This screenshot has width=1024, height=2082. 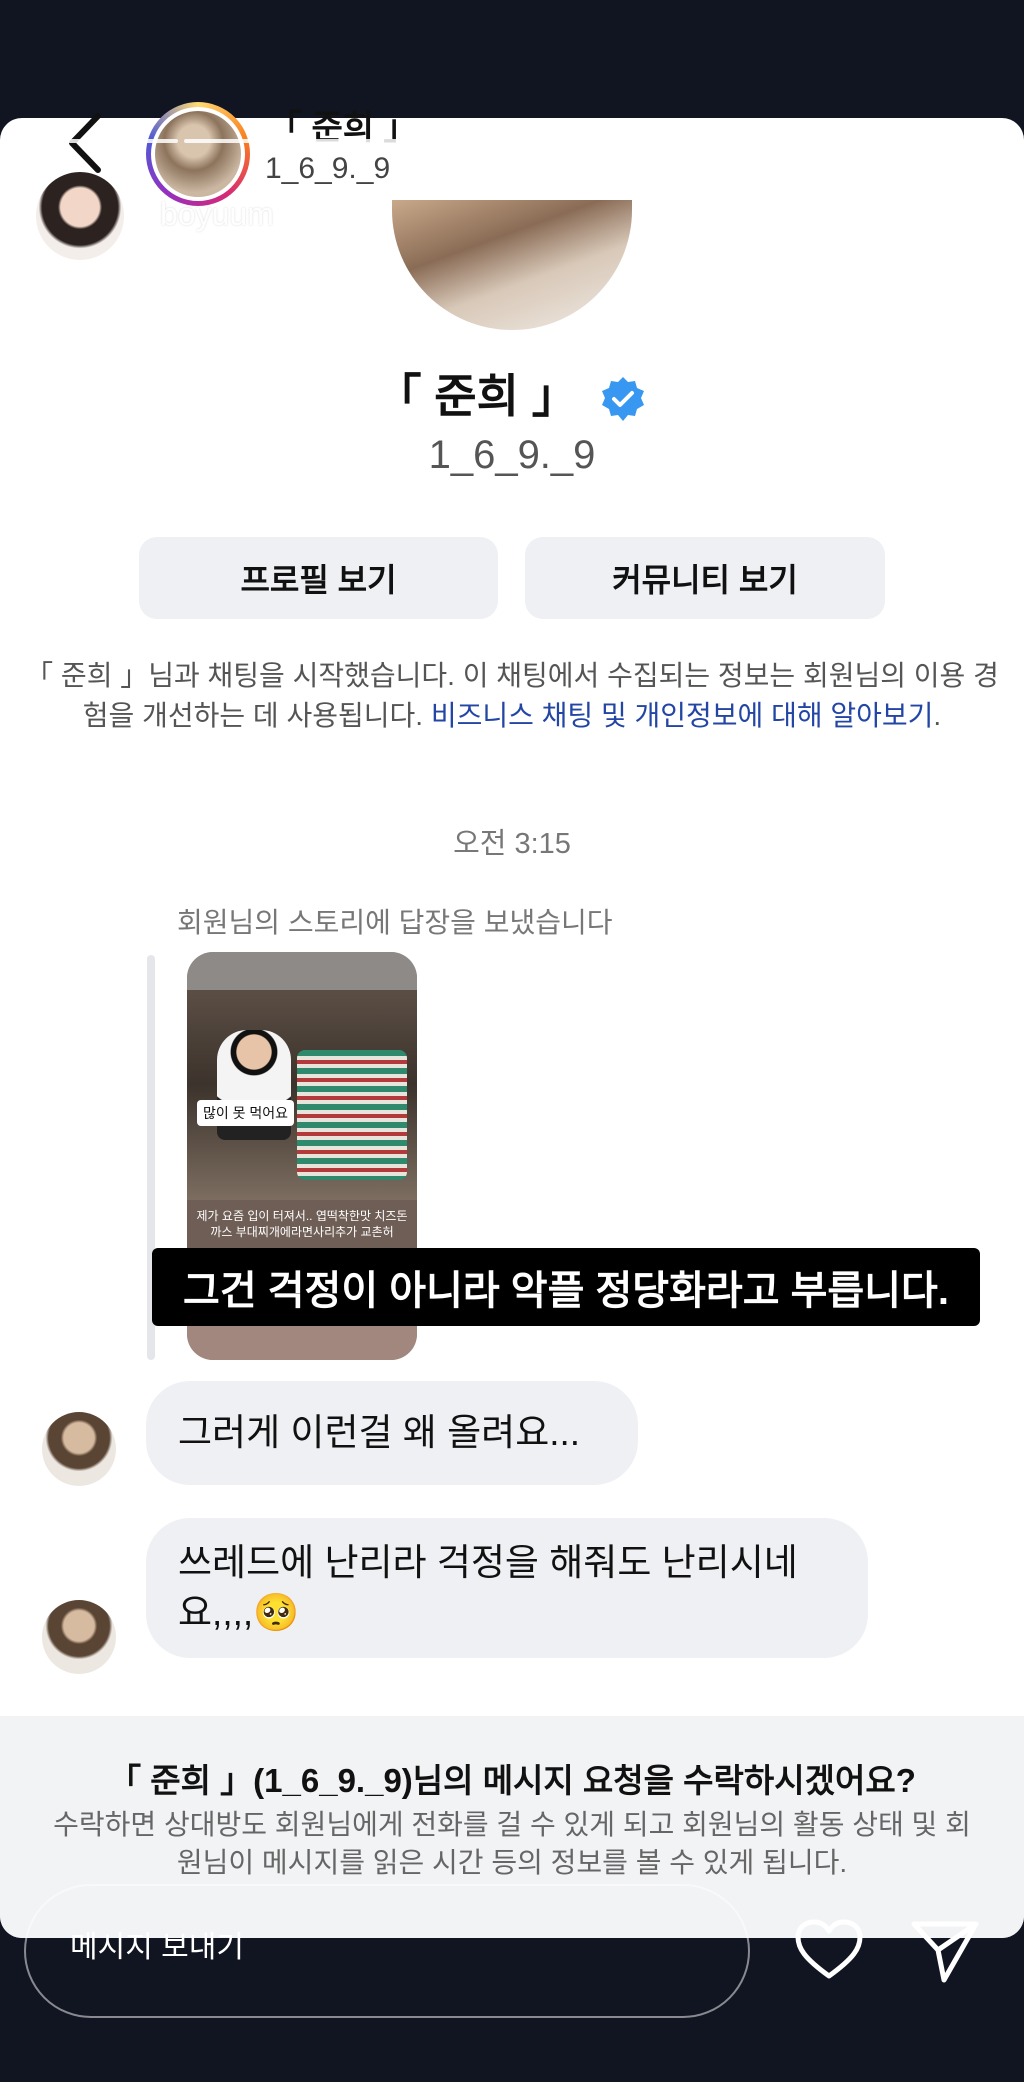 What do you see at coordinates (956, 214) in the screenshot?
I see `more-options-icon` at bounding box center [956, 214].